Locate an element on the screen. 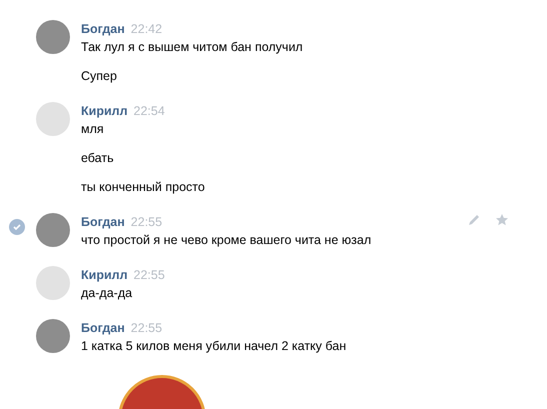 This screenshot has width=547, height=409. message-text: что простой я не чево кроме вашего чита не юзал is located at coordinates (226, 240).